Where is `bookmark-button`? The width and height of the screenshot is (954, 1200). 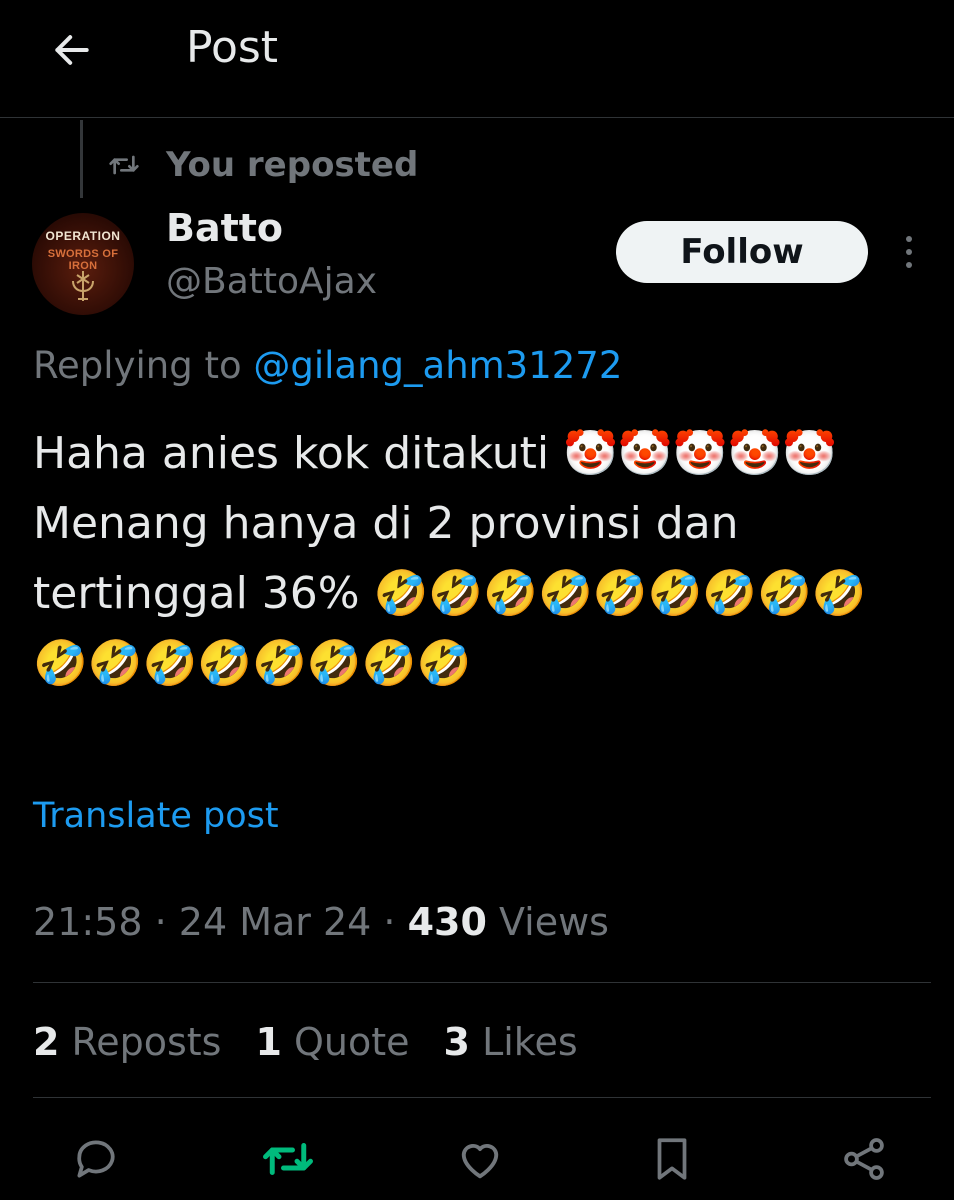
bookmark-button is located at coordinates (672, 1159).